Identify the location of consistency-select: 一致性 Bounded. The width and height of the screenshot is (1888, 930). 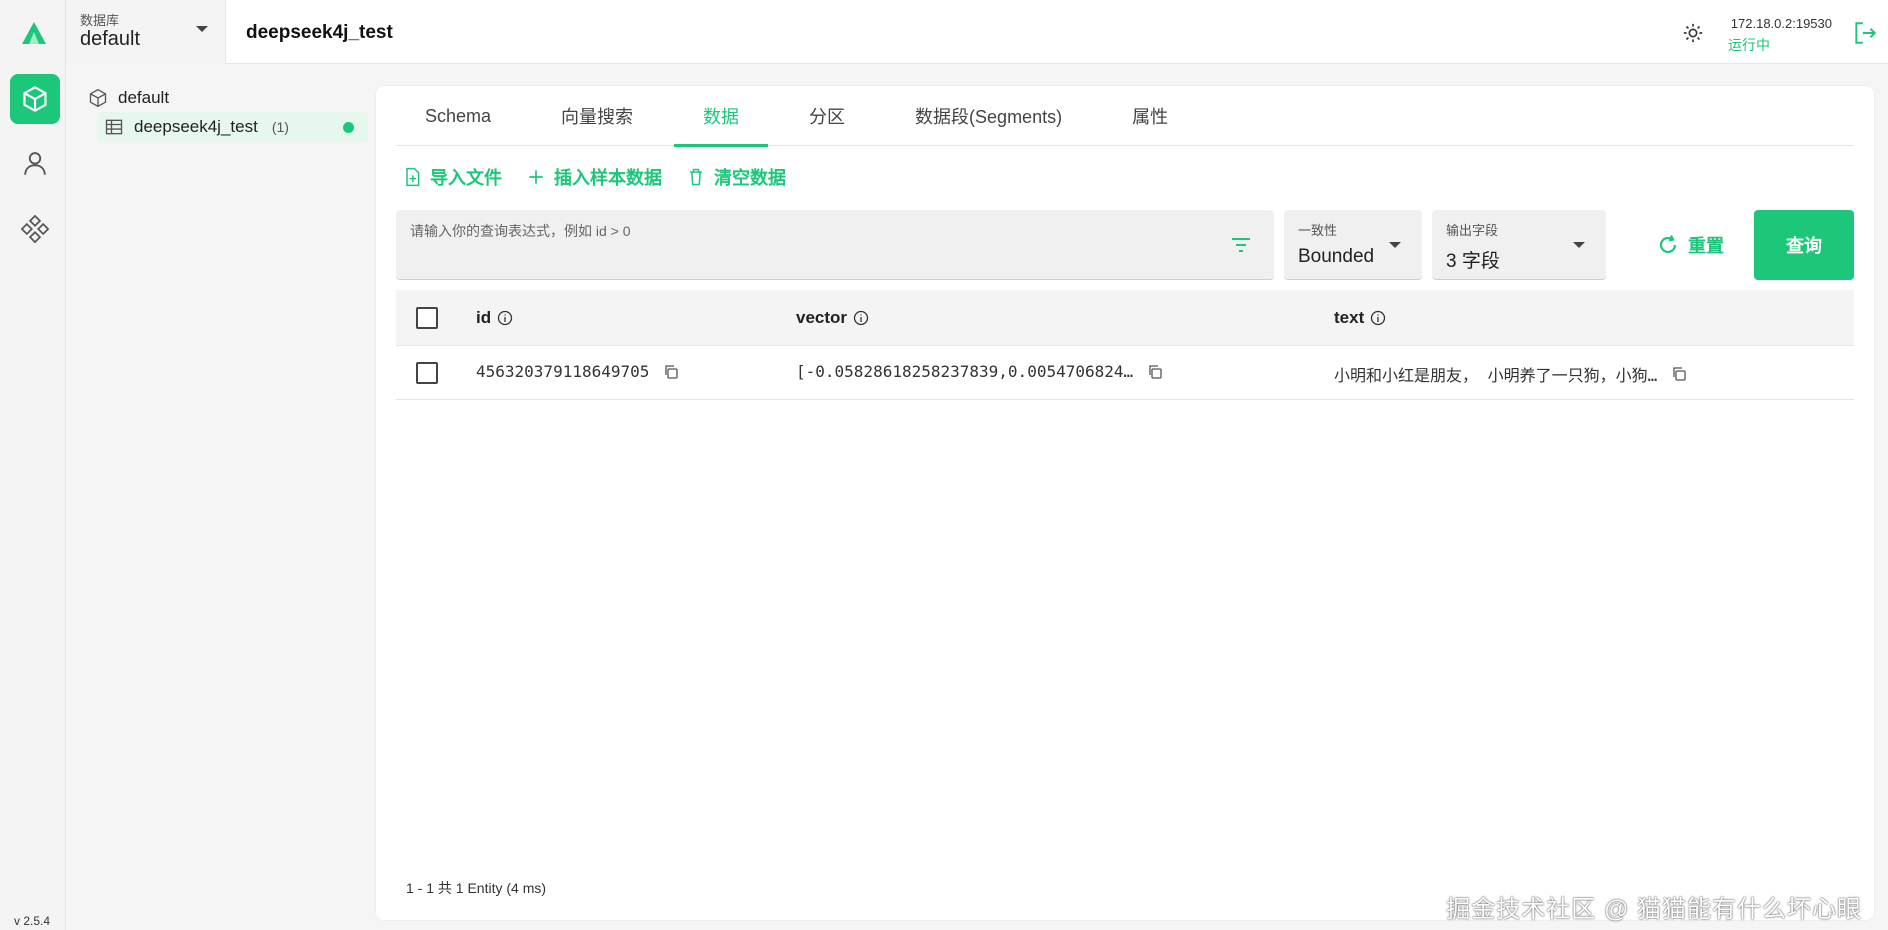
(1353, 245).